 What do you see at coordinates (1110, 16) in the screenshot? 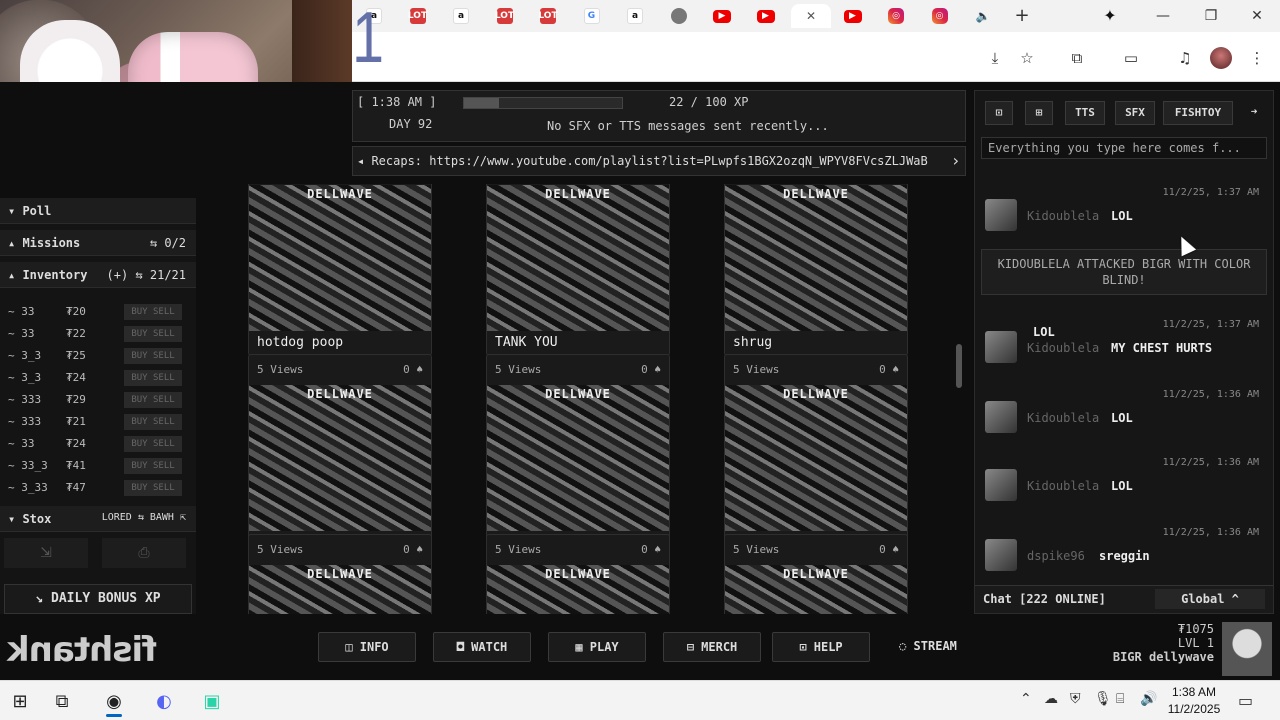
I see `gemini-icon: ✦` at bounding box center [1110, 16].